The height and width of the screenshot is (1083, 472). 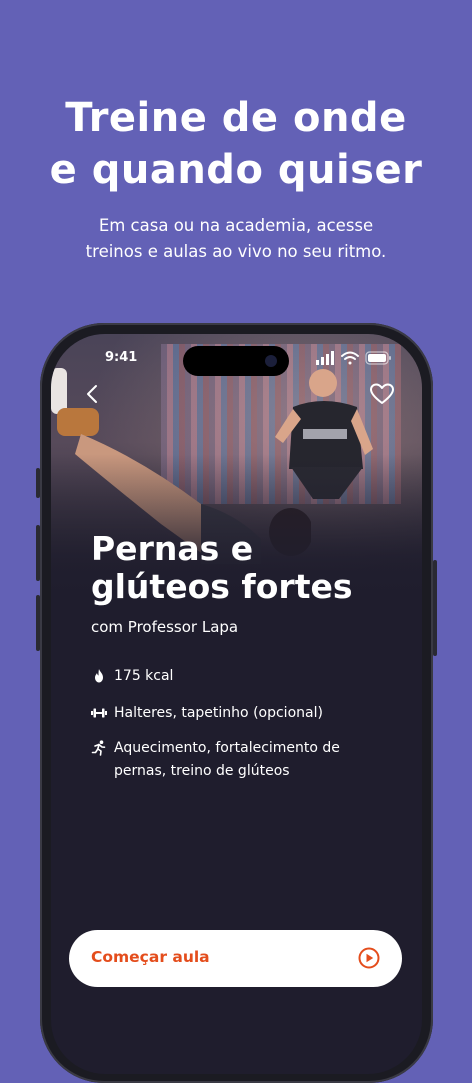 I want to click on workout-title: Pernas e glúteos fortes, so click(x=222, y=568).